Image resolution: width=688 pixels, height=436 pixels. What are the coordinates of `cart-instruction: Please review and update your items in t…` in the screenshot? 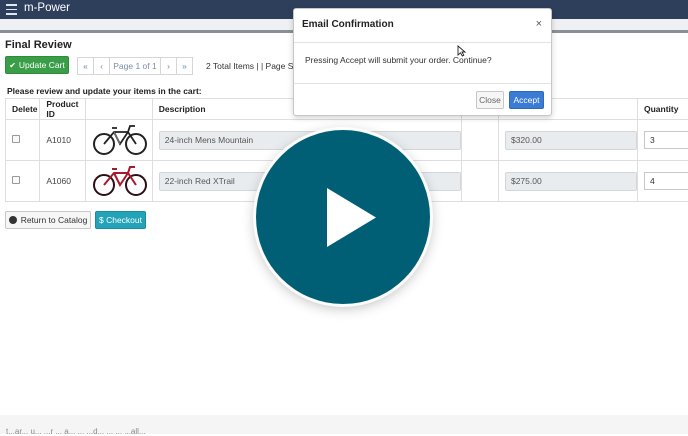 It's located at (104, 91).